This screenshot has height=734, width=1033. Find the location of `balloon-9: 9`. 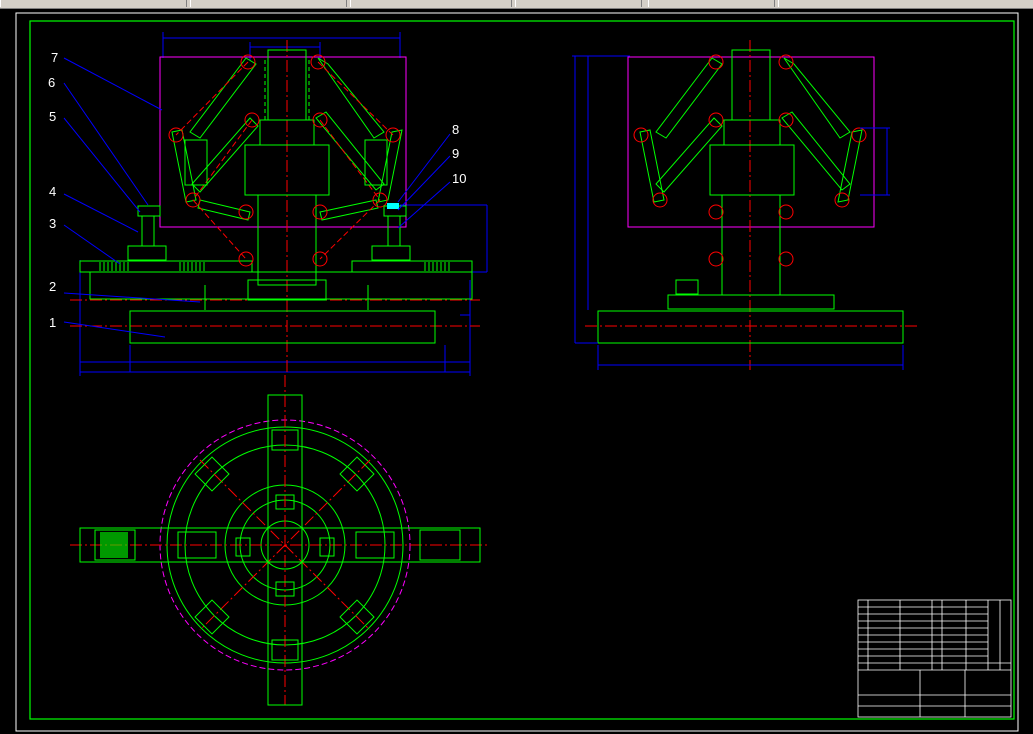

balloon-9: 9 is located at coordinates (456, 153).